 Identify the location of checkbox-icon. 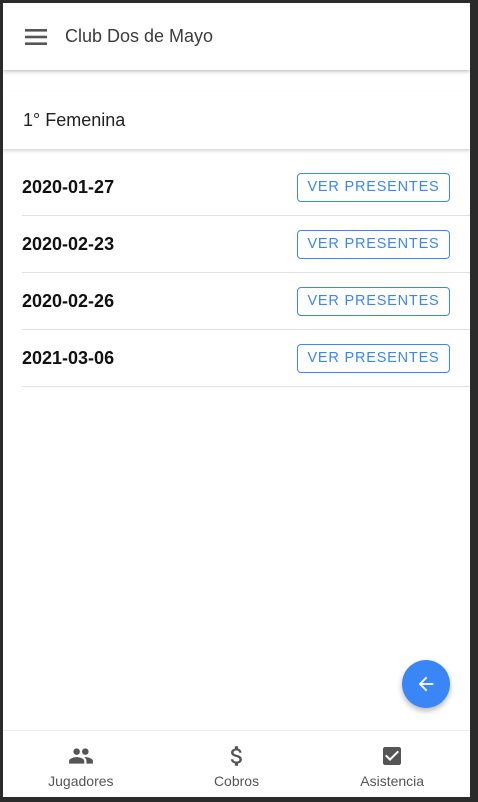
(392, 756).